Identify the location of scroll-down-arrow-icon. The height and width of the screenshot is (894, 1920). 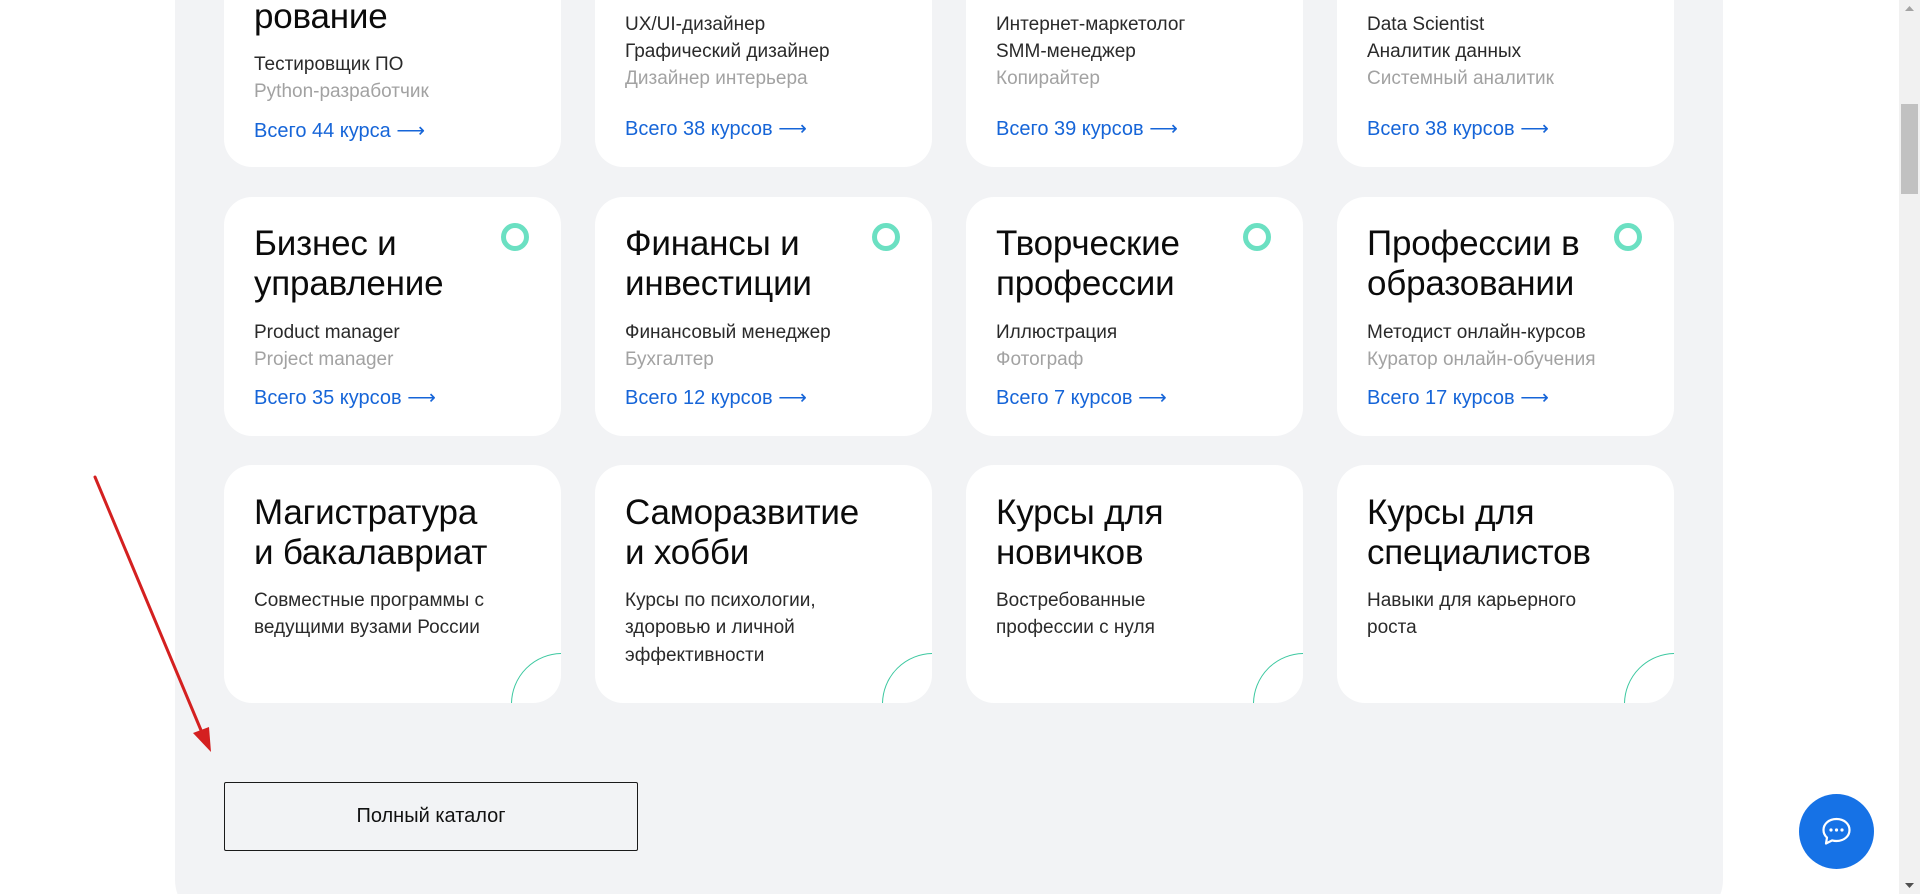
(1909, 885).